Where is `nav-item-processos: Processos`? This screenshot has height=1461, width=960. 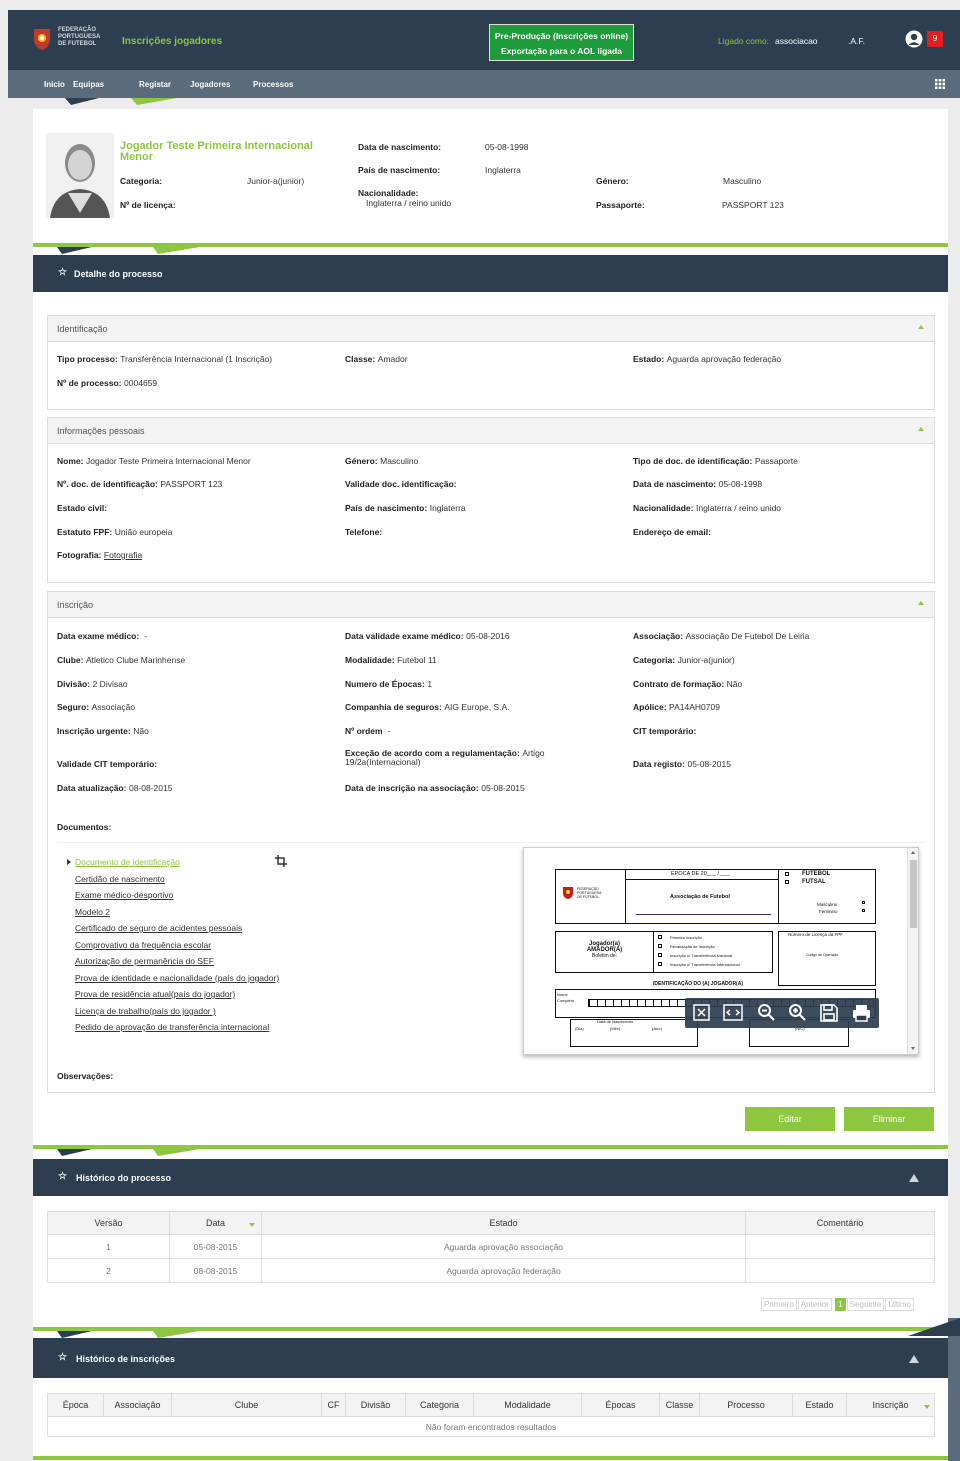 nav-item-processos: Processos is located at coordinates (273, 84).